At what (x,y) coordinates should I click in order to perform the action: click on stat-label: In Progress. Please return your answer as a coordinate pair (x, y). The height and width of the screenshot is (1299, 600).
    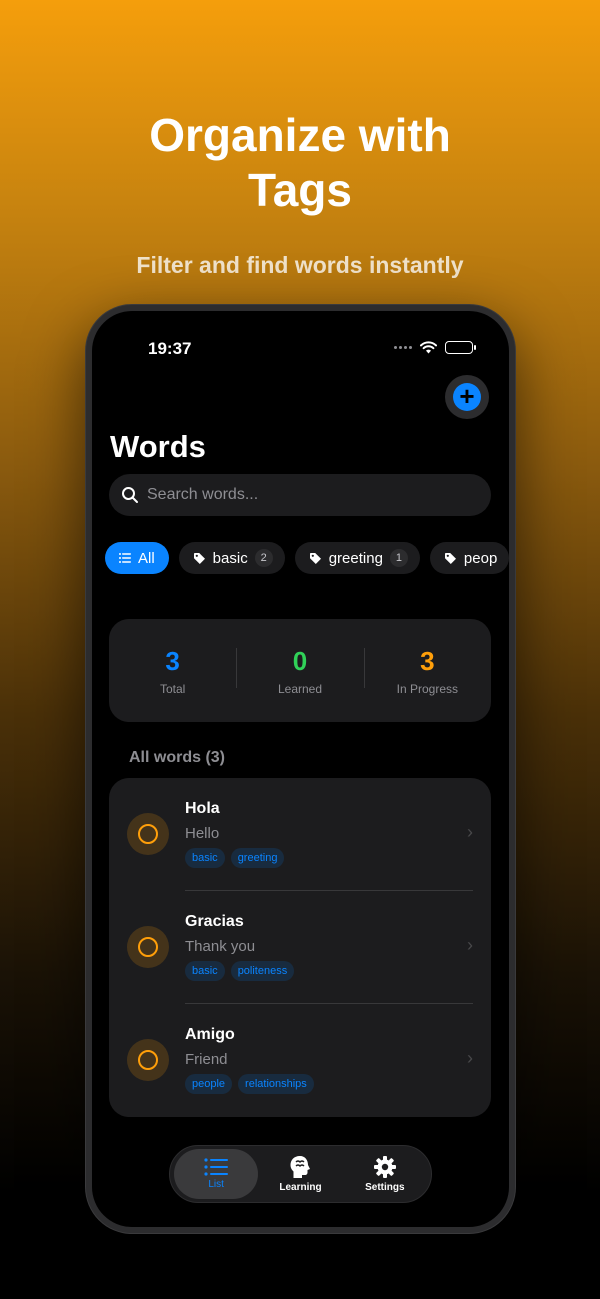
    Looking at the image, I should click on (427, 688).